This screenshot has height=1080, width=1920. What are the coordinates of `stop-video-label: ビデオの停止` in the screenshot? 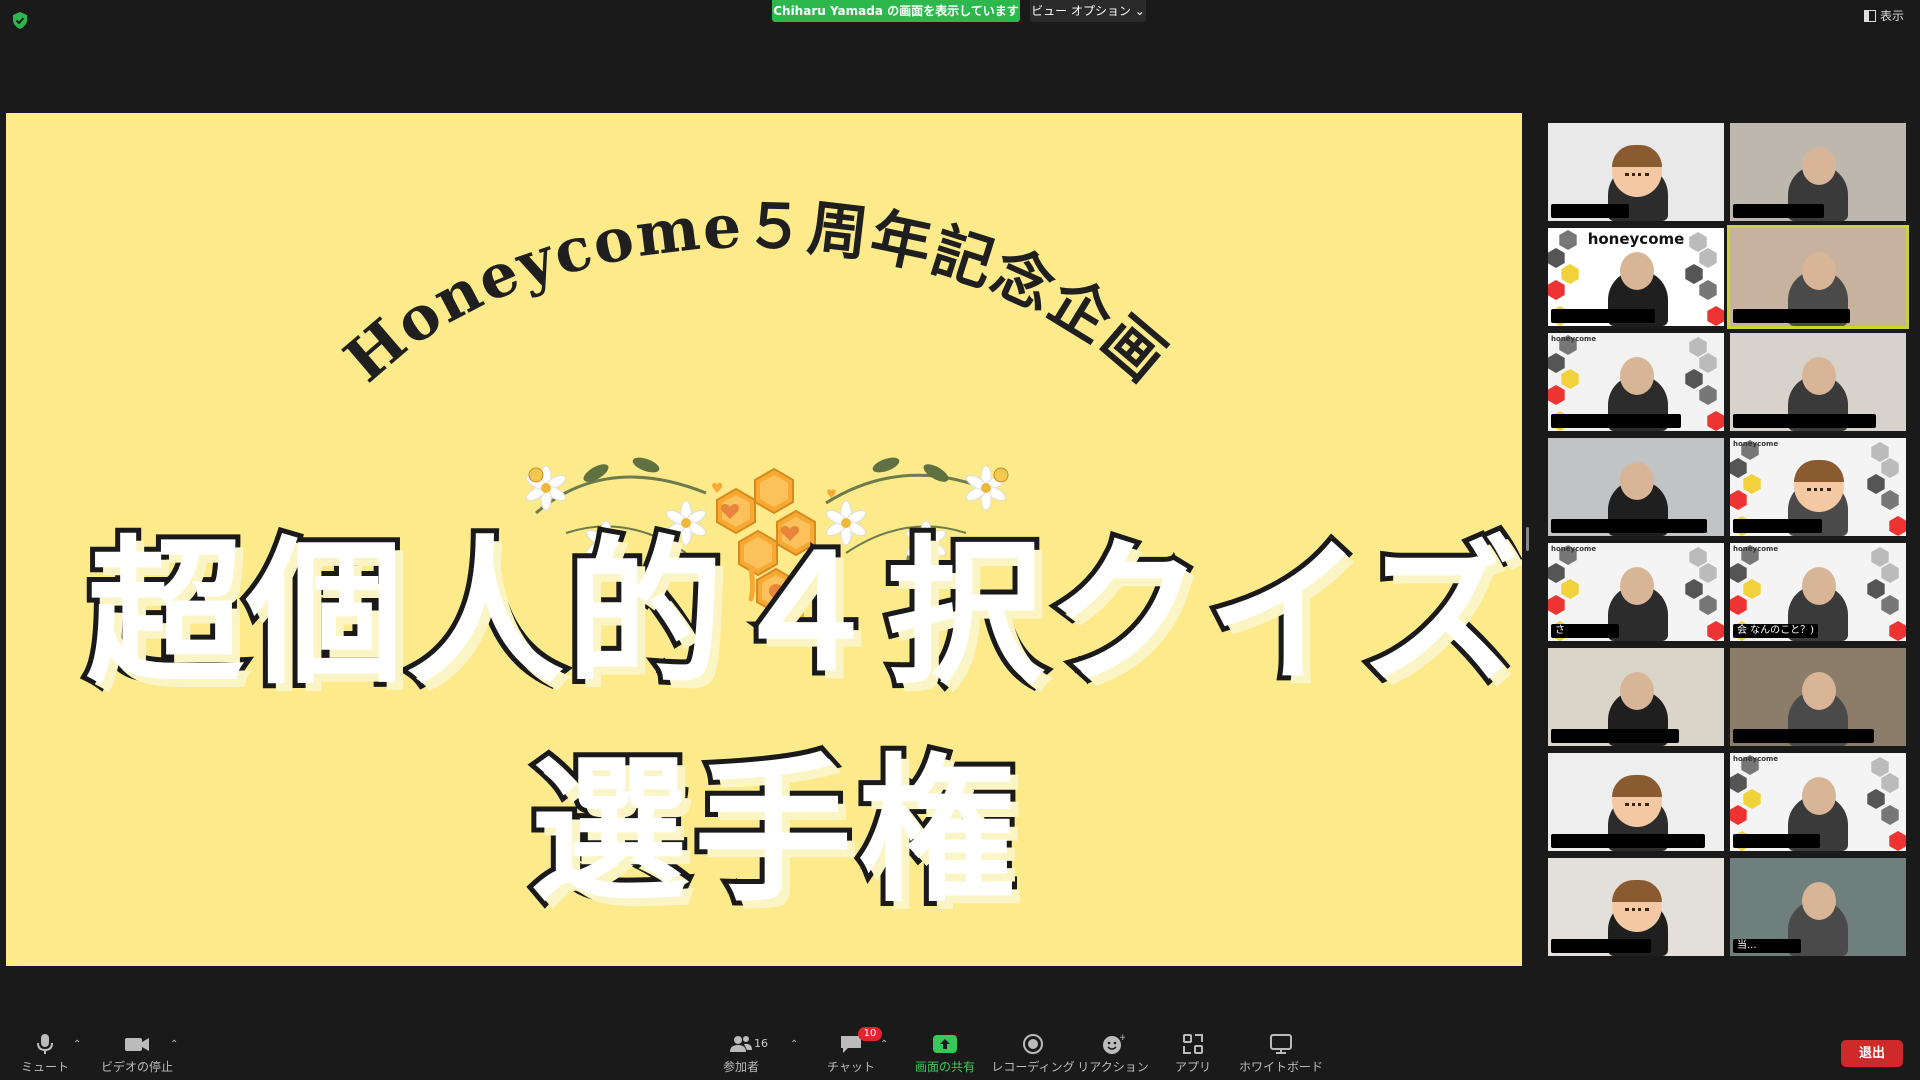 It's located at (136, 1067).